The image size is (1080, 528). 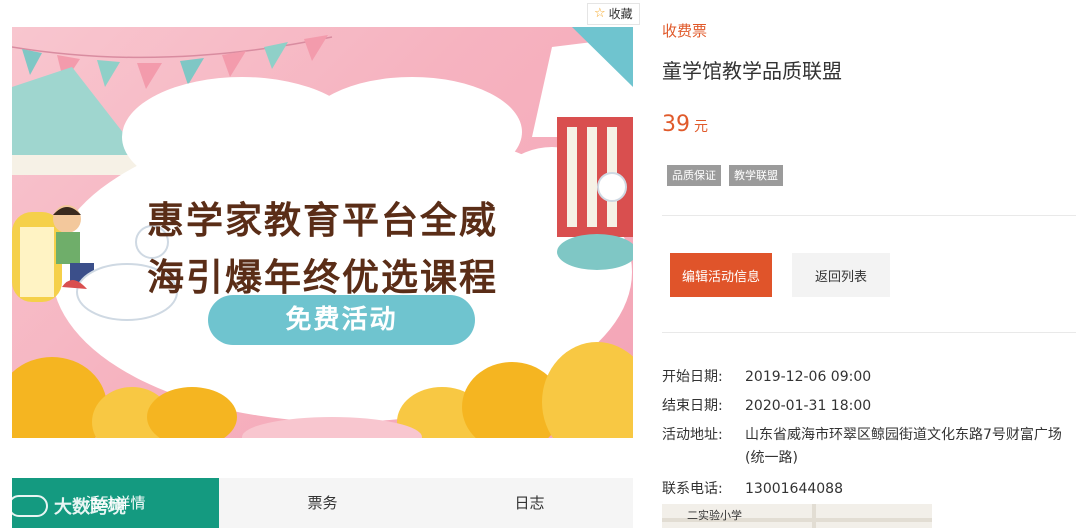 I want to click on address-label: 活动地址:, so click(x=692, y=435).